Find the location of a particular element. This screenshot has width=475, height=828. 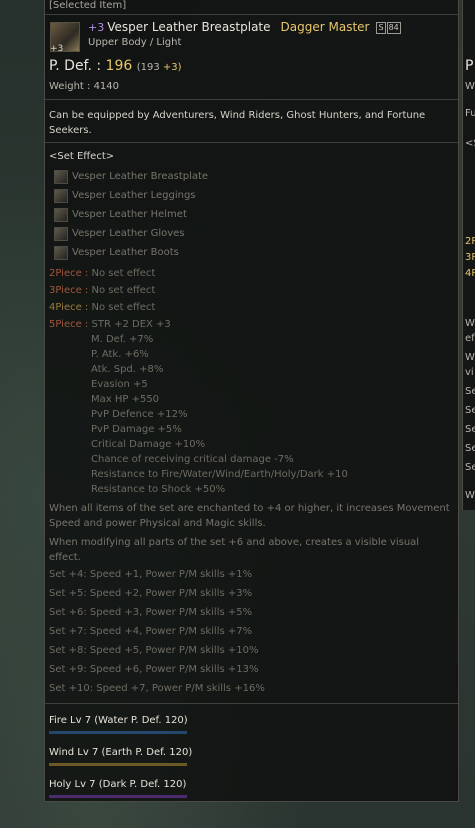

set-enchant-level: Set +6: Speed +3, Power P/M skills +5% is located at coordinates (151, 612).